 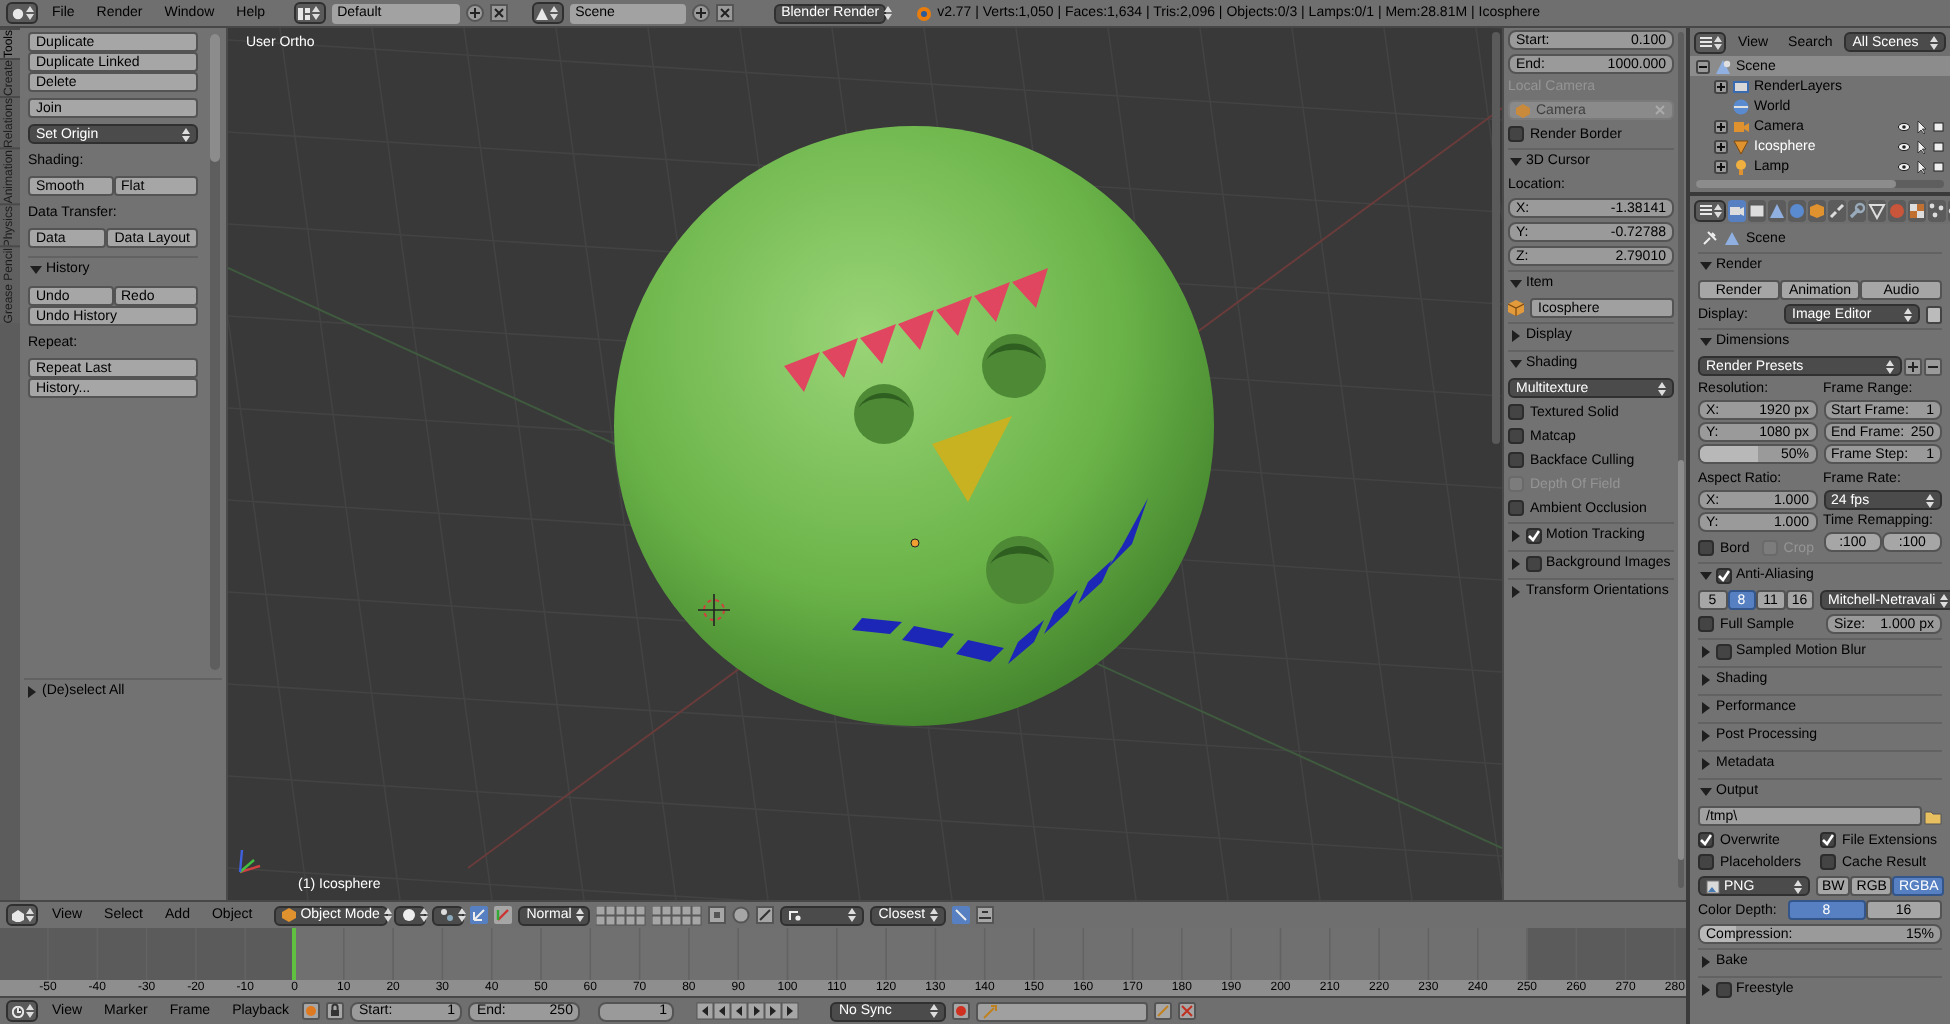 I want to click on lightbulb-icon, so click(x=1741, y=166).